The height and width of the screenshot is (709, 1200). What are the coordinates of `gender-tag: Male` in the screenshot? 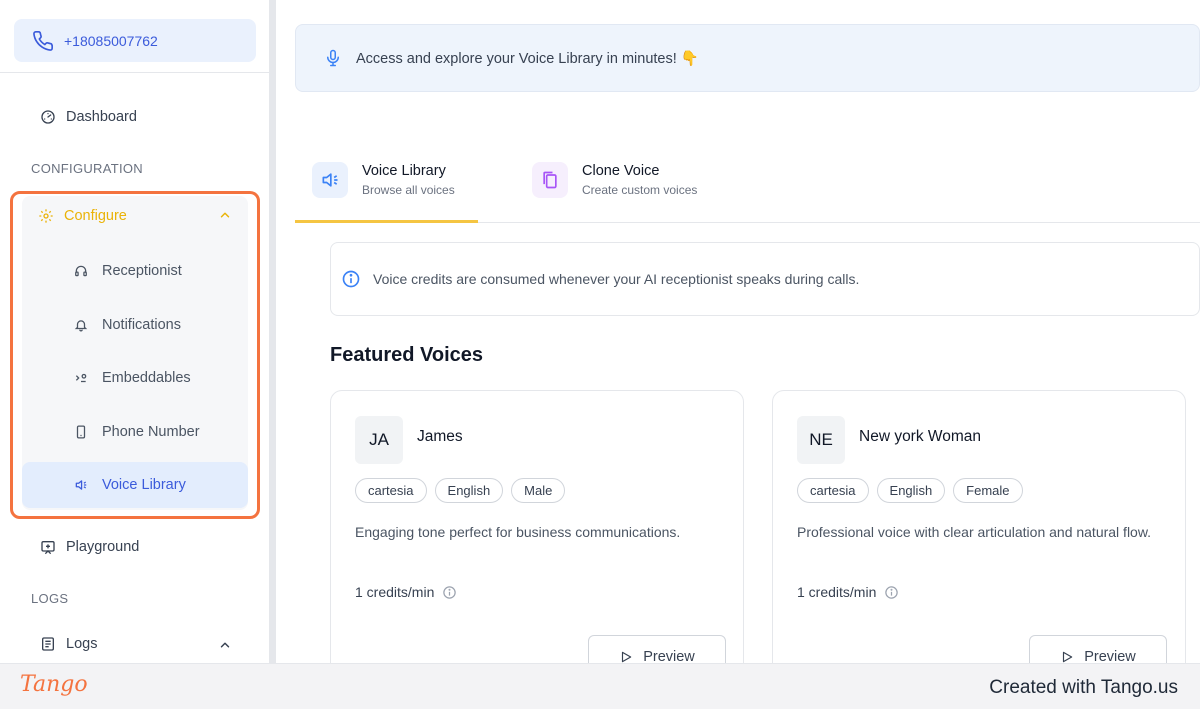 It's located at (538, 490).